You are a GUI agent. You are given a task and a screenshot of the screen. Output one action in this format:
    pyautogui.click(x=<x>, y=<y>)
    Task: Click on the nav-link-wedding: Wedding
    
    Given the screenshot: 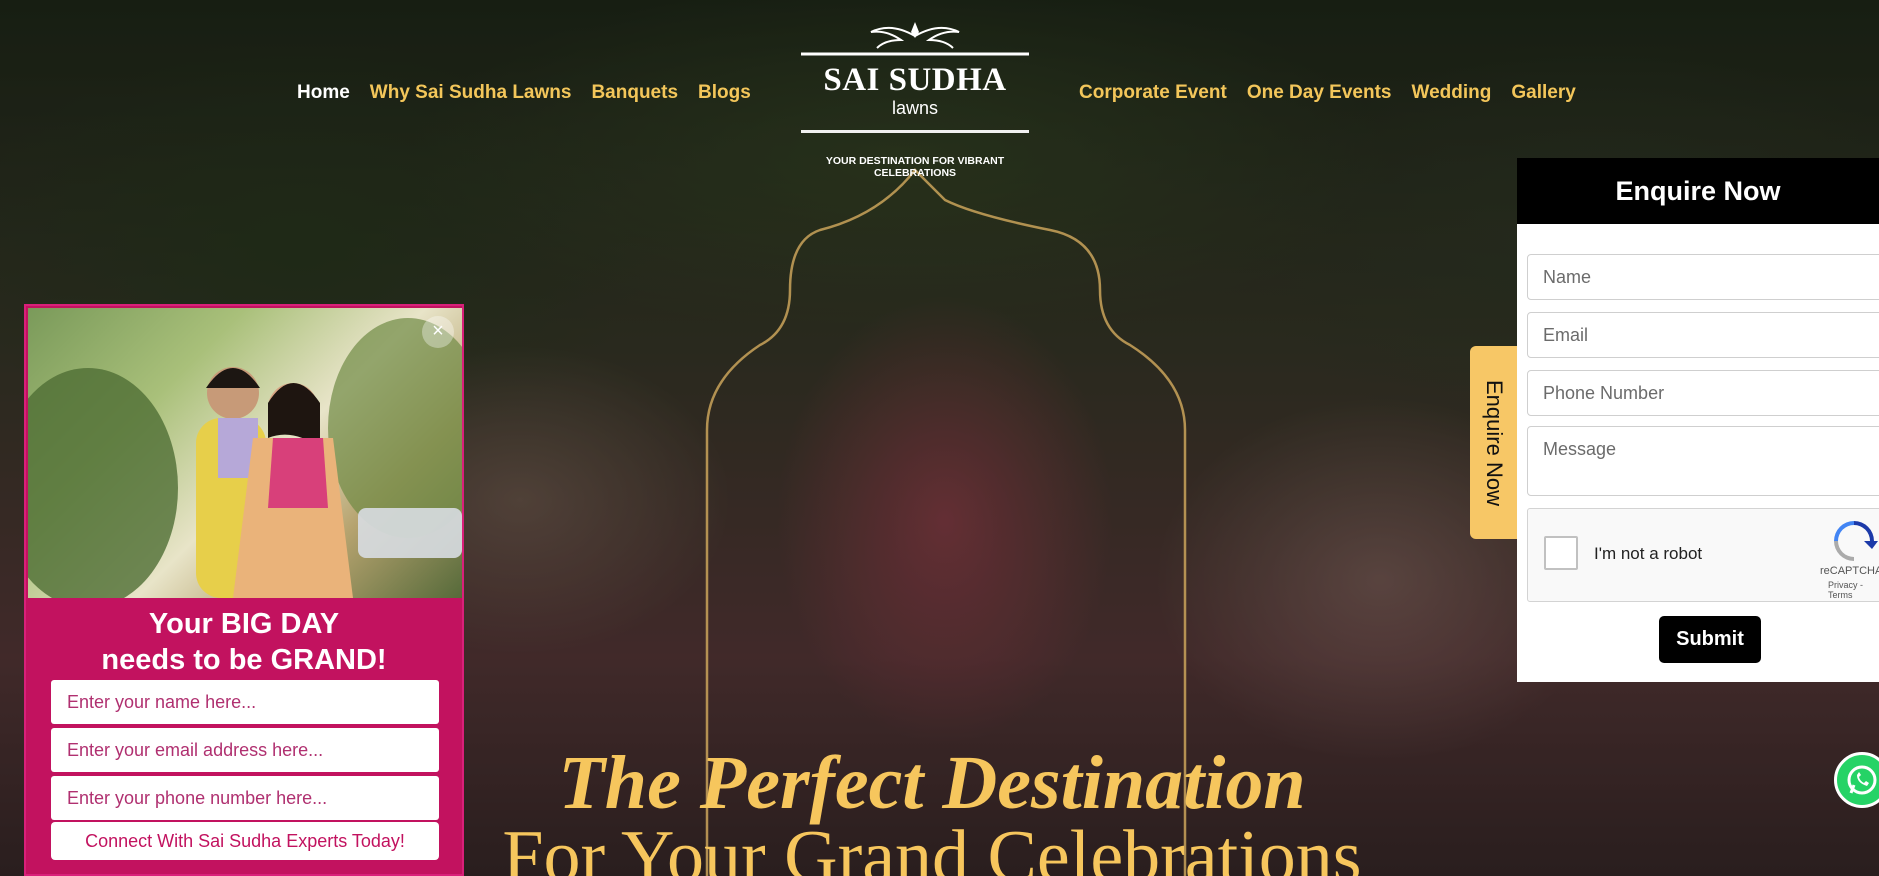 What is the action you would take?
    pyautogui.click(x=1451, y=93)
    